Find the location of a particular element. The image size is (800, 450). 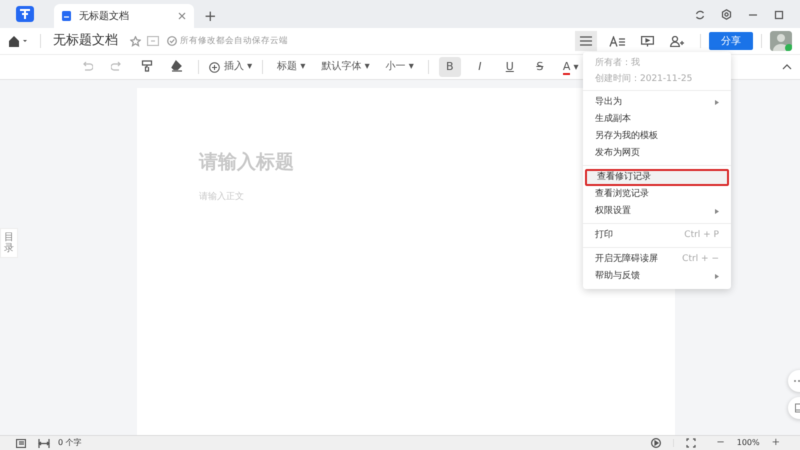

presentation-icon is located at coordinates (647, 41).